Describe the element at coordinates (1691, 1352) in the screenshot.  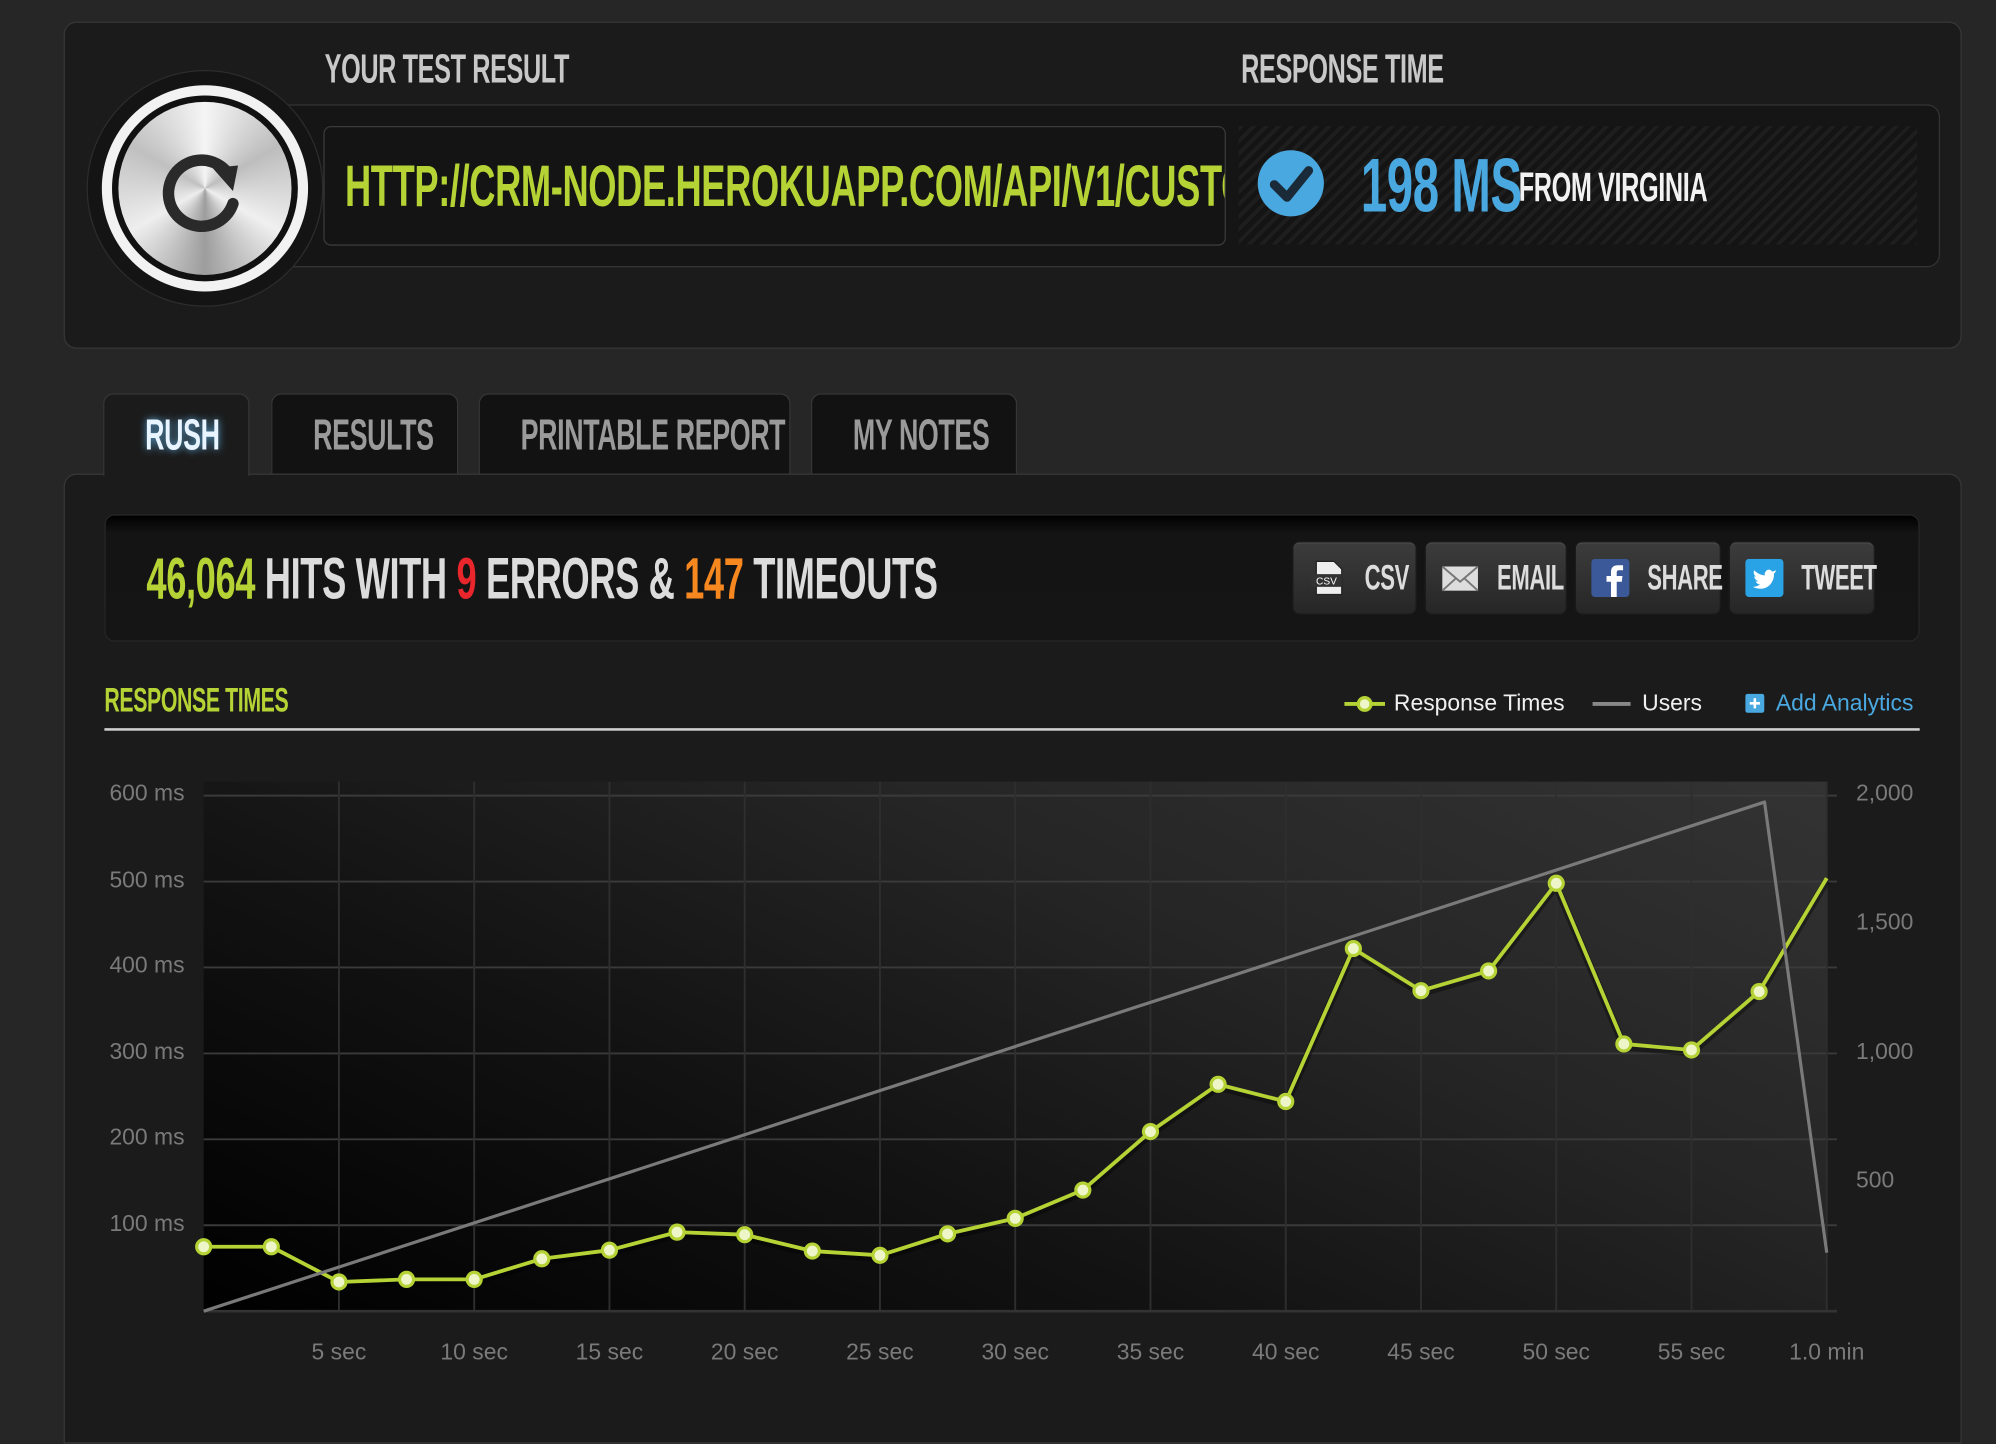
I see `x-tick-label: 55 sec` at that location.